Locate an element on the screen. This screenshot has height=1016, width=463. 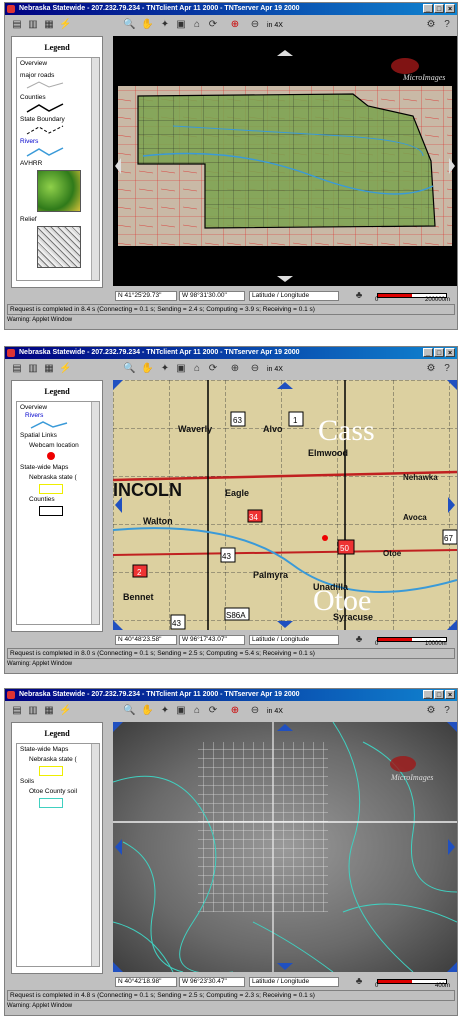
legend-item-webcam: Webcam location is located at coordinates (54, 445).